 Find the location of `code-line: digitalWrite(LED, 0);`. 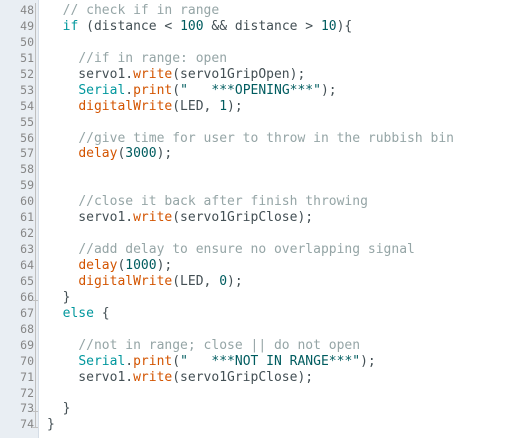

code-line: digitalWrite(LED, 0); is located at coordinates (278, 282).